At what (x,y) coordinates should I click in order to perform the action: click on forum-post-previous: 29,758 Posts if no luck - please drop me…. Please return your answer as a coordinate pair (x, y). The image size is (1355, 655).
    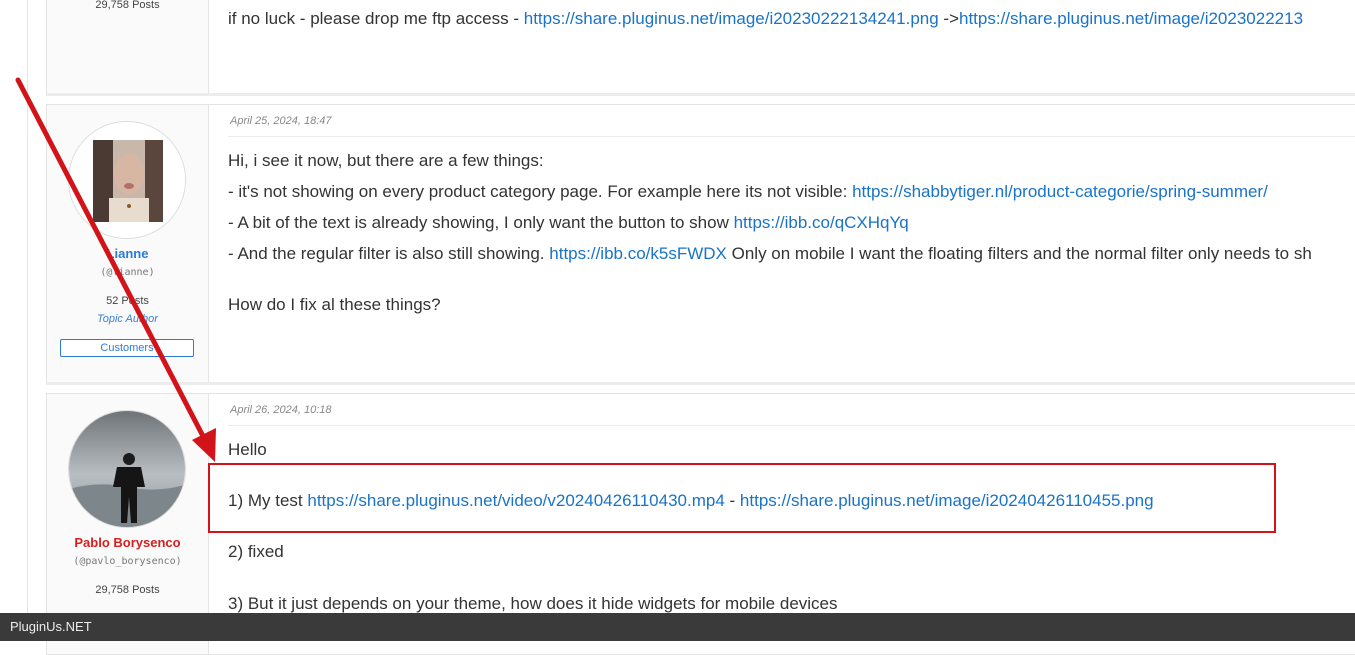
    Looking at the image, I should click on (700, 47).